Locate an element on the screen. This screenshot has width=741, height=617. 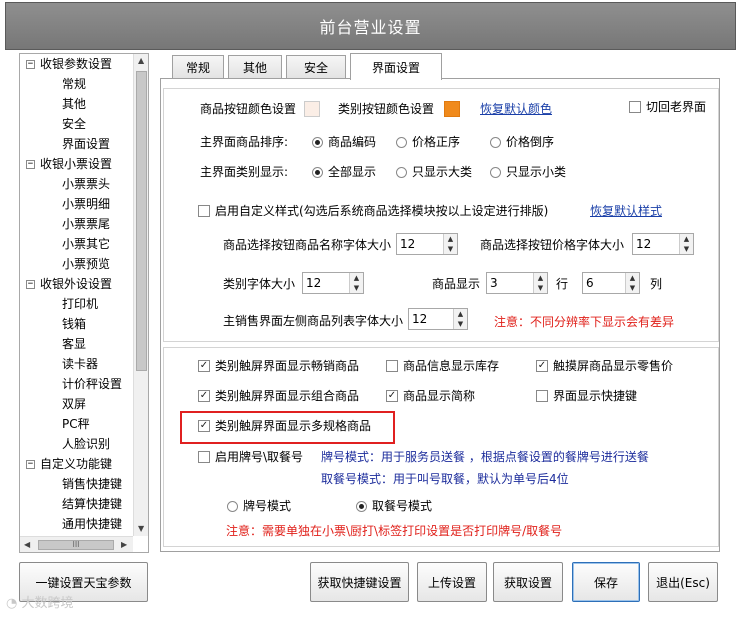
pickup-mode-radio is located at coordinates (361, 506).